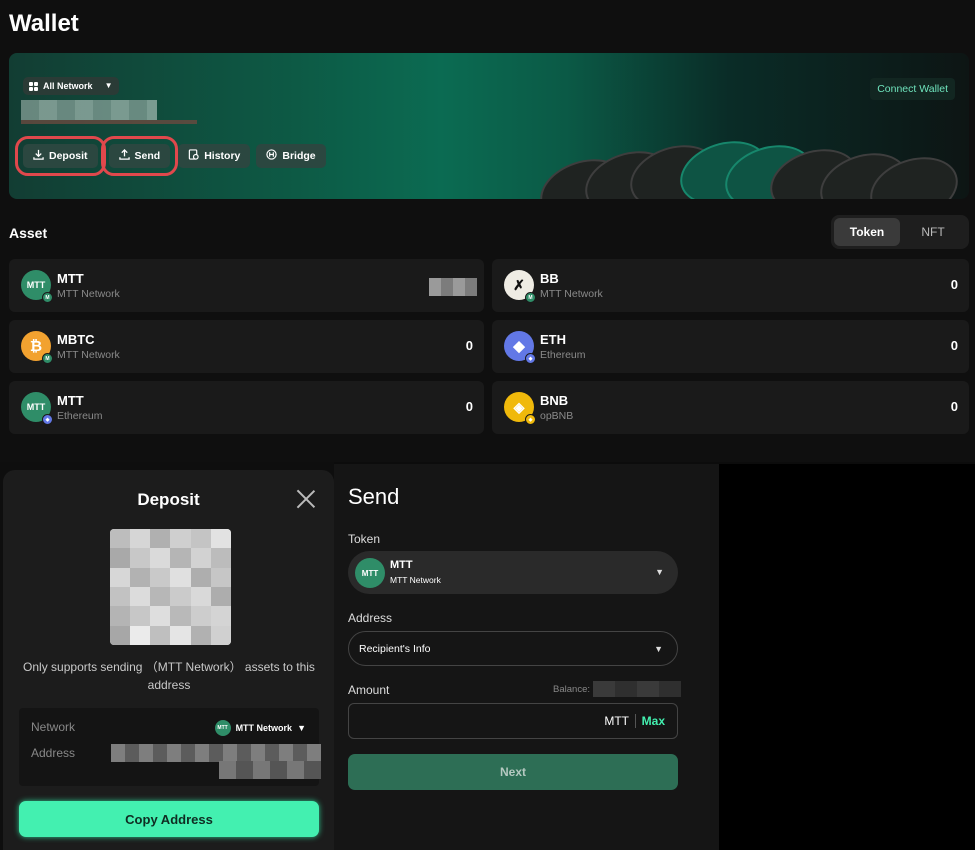 This screenshot has width=975, height=850. Describe the element at coordinates (653, 721) in the screenshot. I see `max-button: Max` at that location.